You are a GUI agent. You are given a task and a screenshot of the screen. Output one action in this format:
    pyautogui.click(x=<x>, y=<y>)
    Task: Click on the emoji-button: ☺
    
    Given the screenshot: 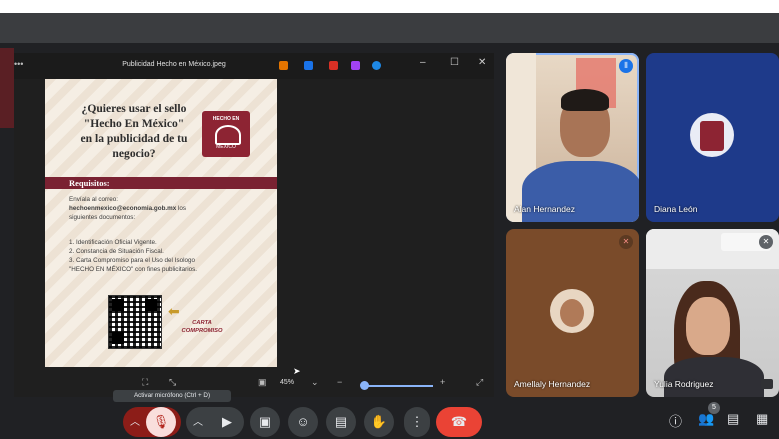 What is the action you would take?
    pyautogui.click(x=303, y=422)
    